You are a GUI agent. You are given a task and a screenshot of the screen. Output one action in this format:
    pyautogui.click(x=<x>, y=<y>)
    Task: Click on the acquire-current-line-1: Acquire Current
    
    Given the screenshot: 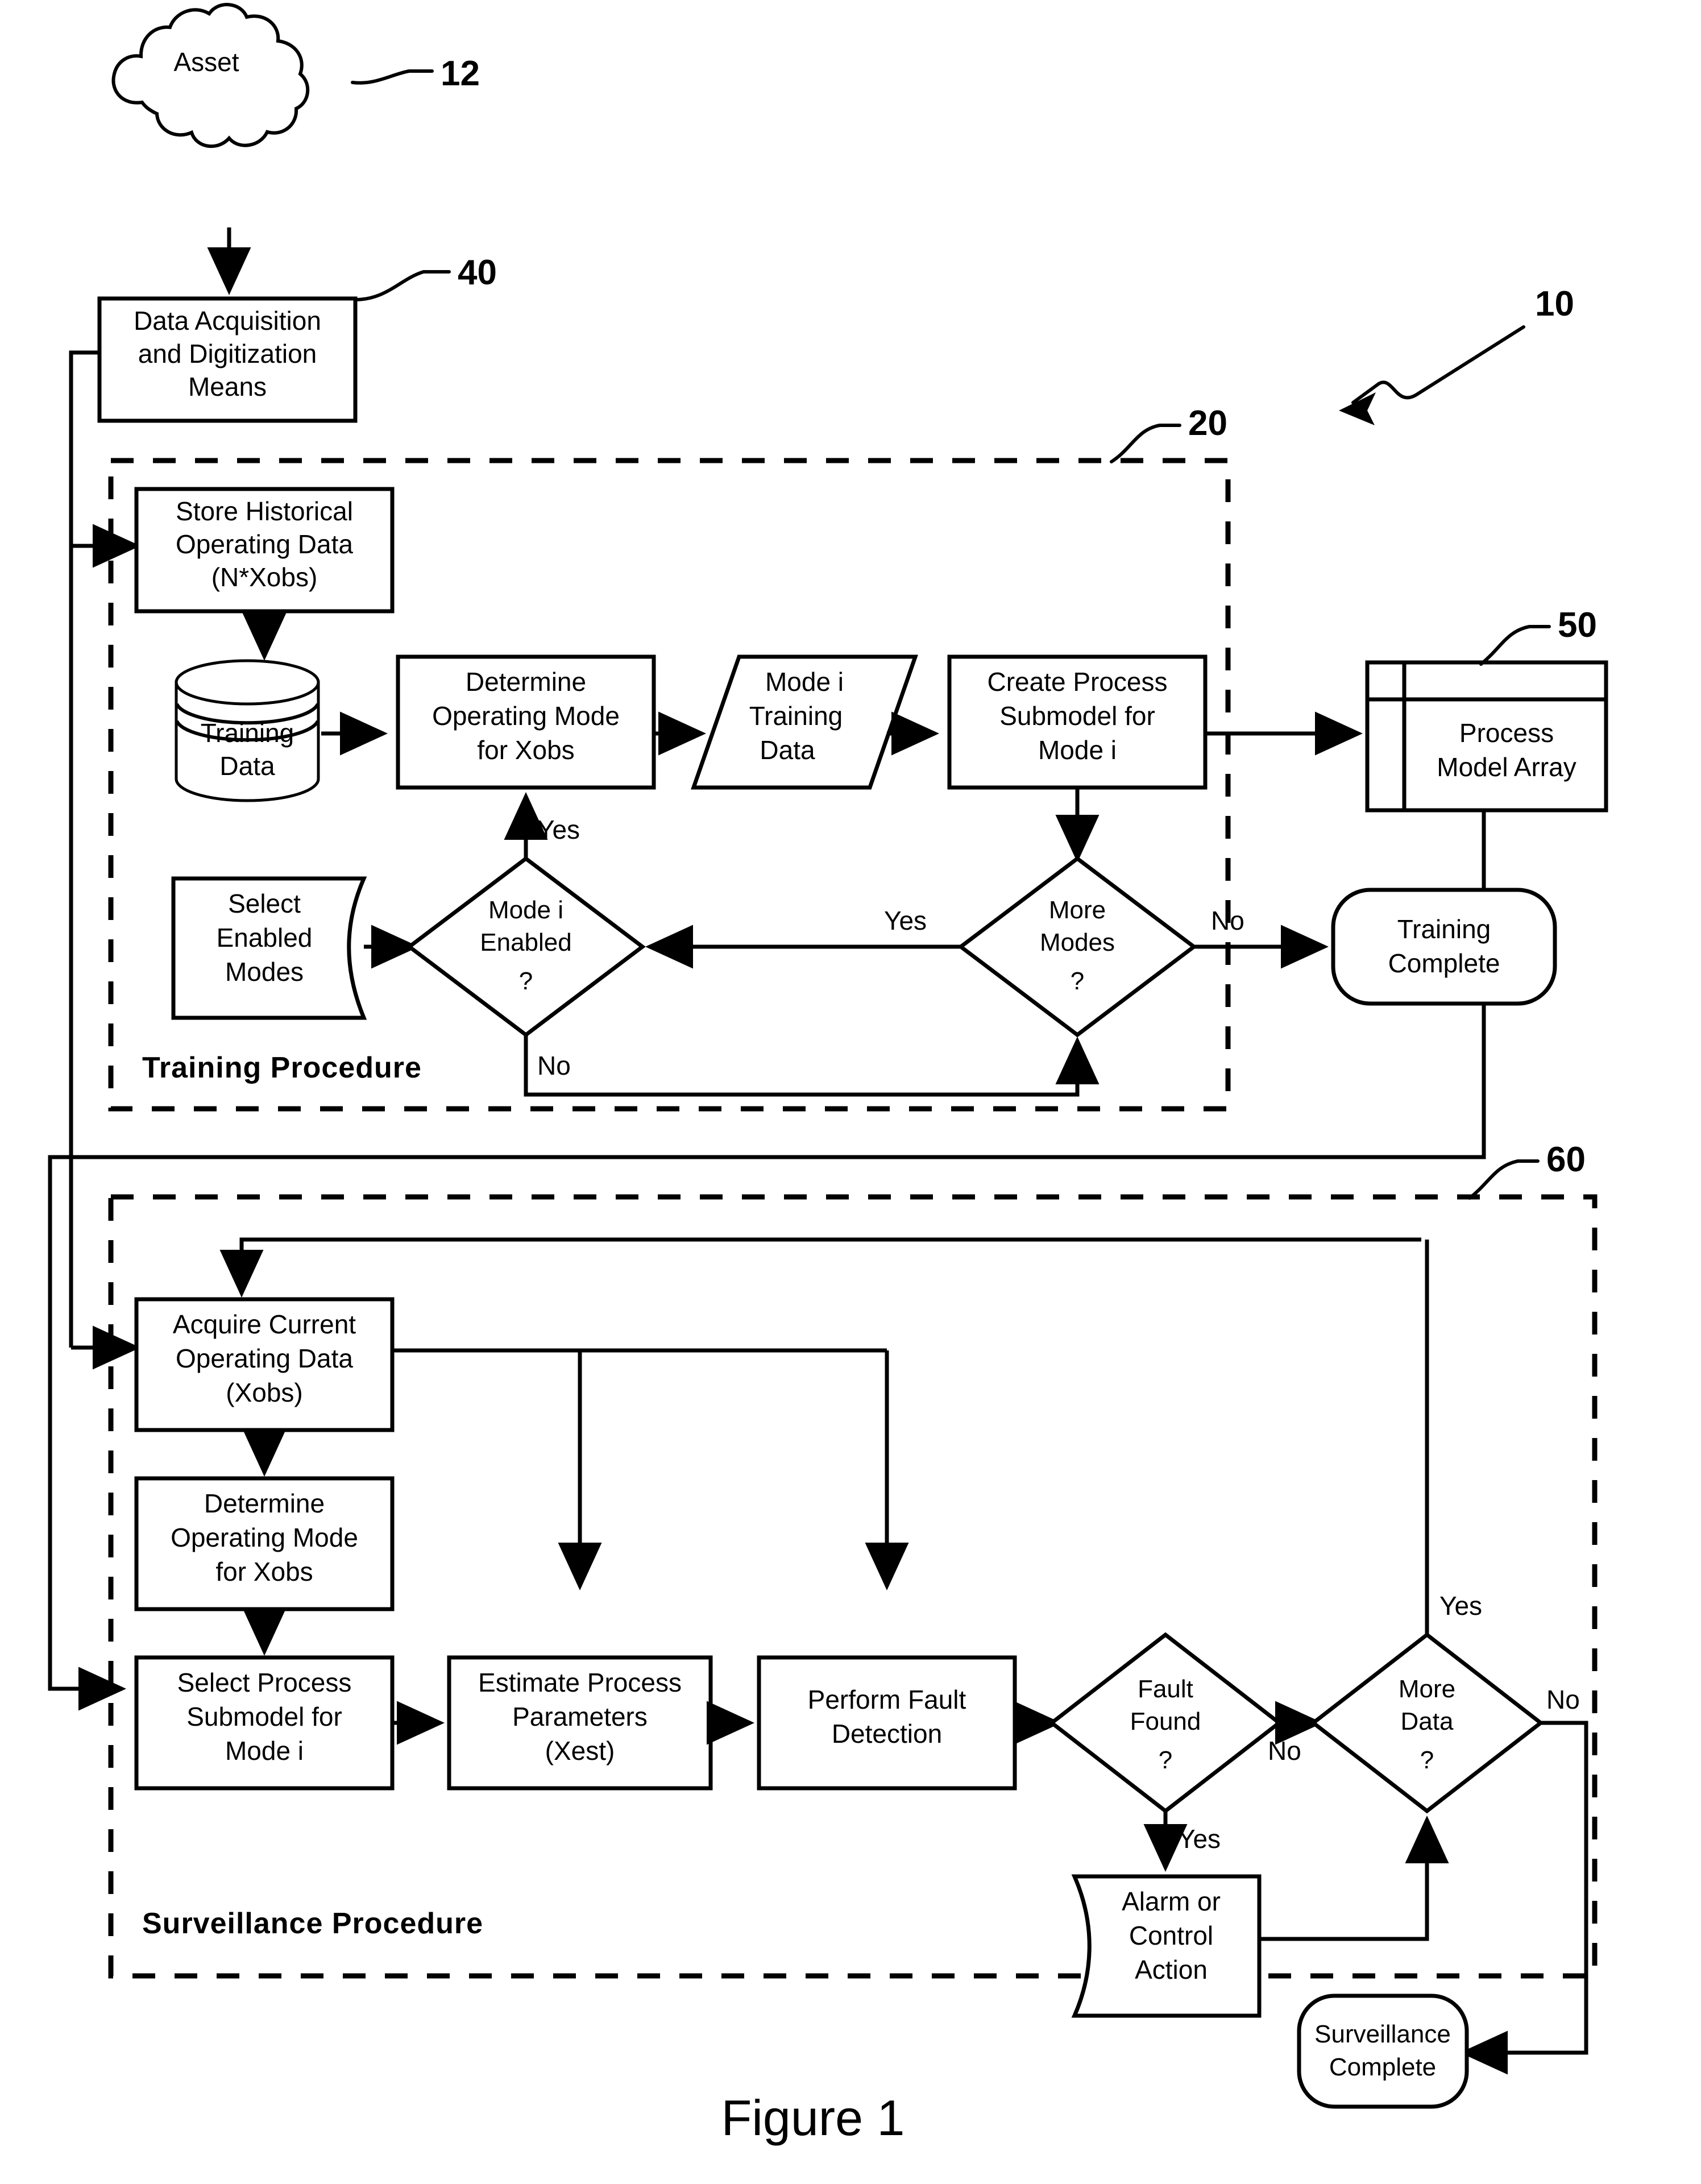 What is the action you would take?
    pyautogui.click(x=264, y=1324)
    